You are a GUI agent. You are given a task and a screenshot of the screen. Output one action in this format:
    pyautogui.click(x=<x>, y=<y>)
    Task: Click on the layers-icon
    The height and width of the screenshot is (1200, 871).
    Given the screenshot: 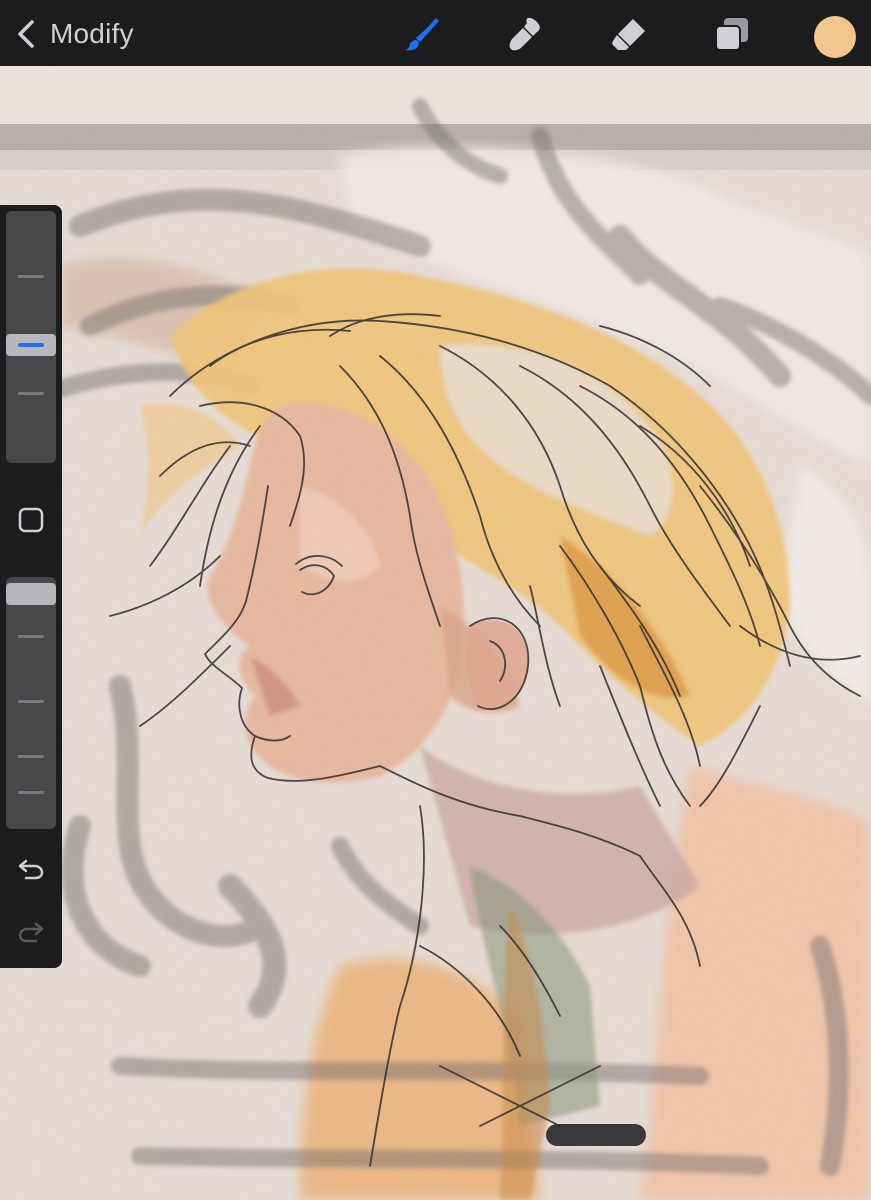 What is the action you would take?
    pyautogui.click(x=731, y=34)
    